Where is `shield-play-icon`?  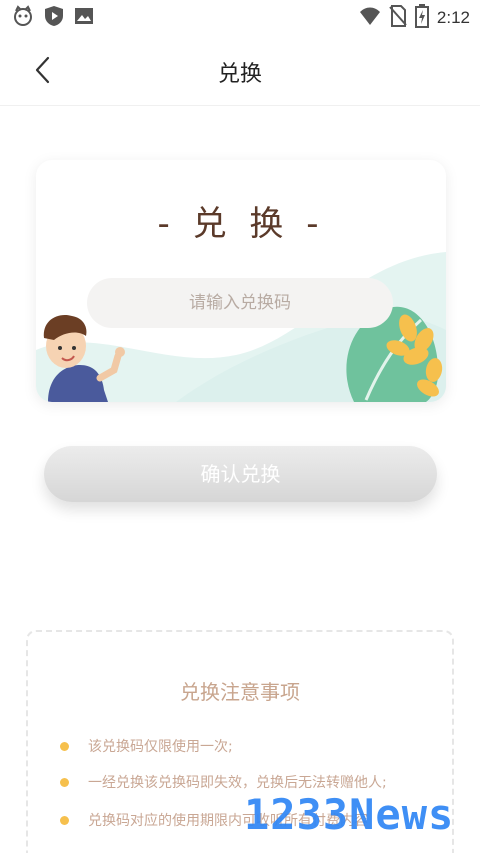 shield-play-icon is located at coordinates (54, 18).